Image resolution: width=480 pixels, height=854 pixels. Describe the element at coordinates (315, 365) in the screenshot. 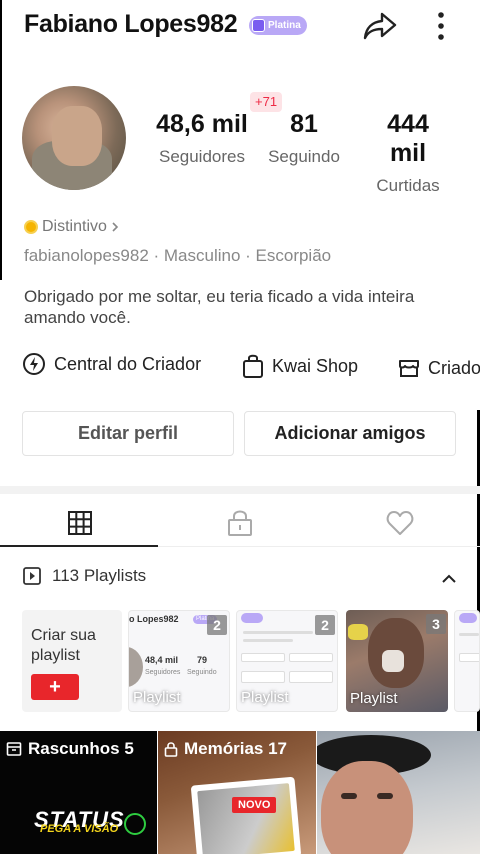

I see `shortcut-kwai-shop-label: Kwai Shop` at that location.